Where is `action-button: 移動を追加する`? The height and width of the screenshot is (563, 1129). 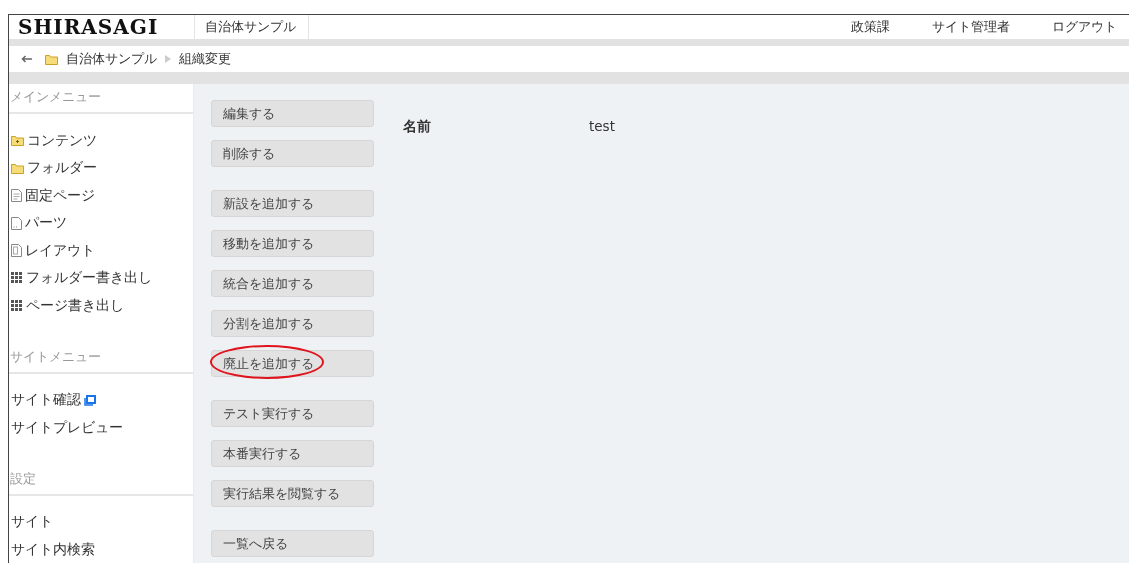 action-button: 移動を追加する is located at coordinates (292, 243).